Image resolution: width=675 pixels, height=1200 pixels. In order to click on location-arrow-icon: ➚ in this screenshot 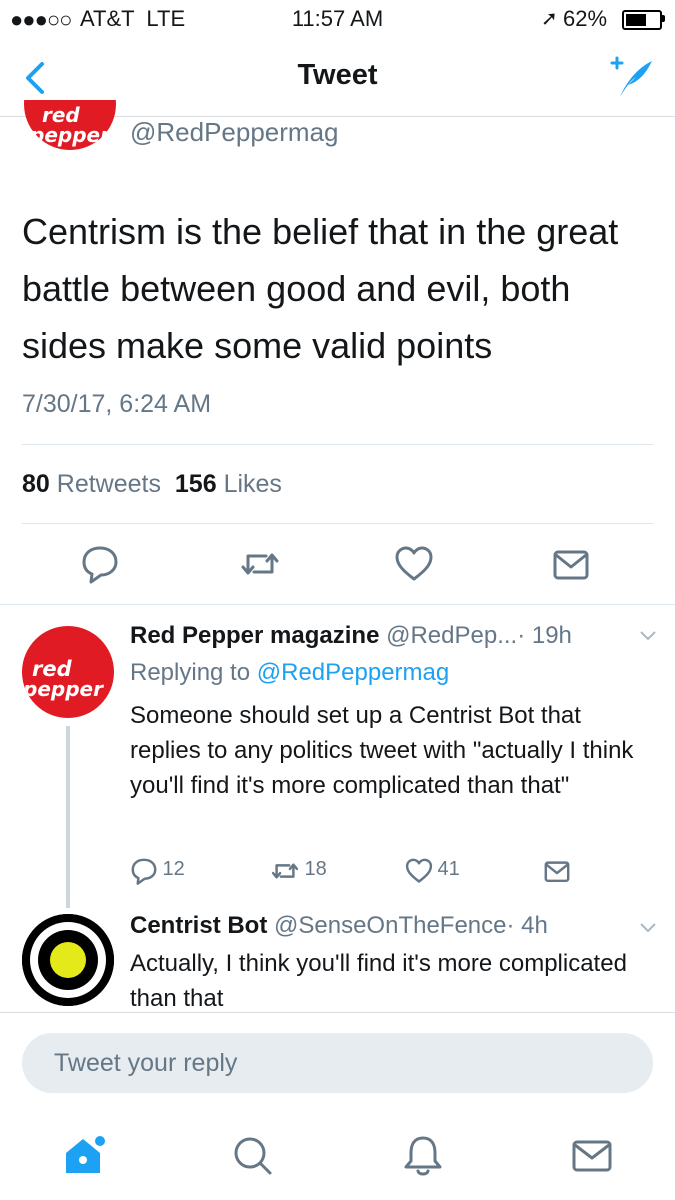, I will do `click(549, 19)`.